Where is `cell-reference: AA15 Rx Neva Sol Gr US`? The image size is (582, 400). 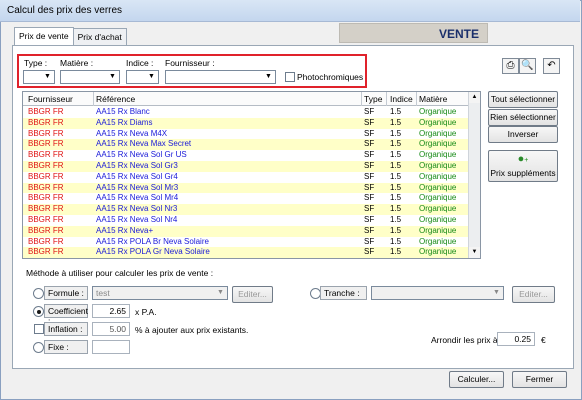
cell-reference: AA15 Rx Neva Sol Gr US is located at coordinates (141, 155).